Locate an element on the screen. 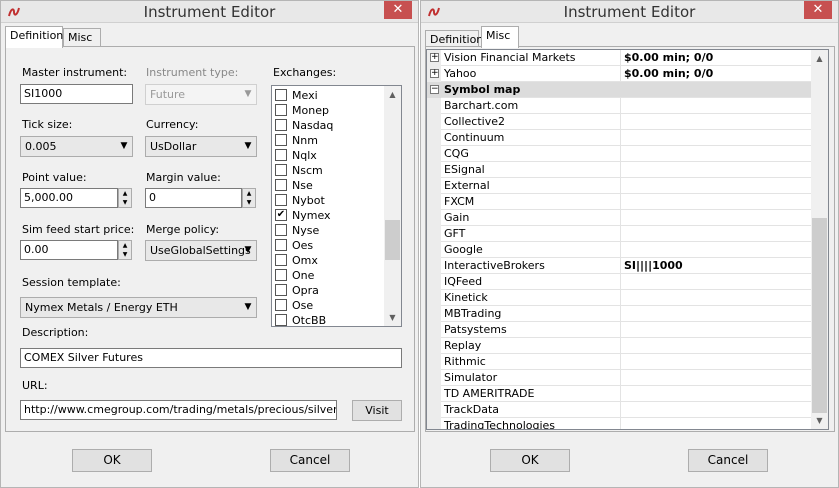 The height and width of the screenshot is (488, 839). exchange-item: Nscm is located at coordinates (328, 170).